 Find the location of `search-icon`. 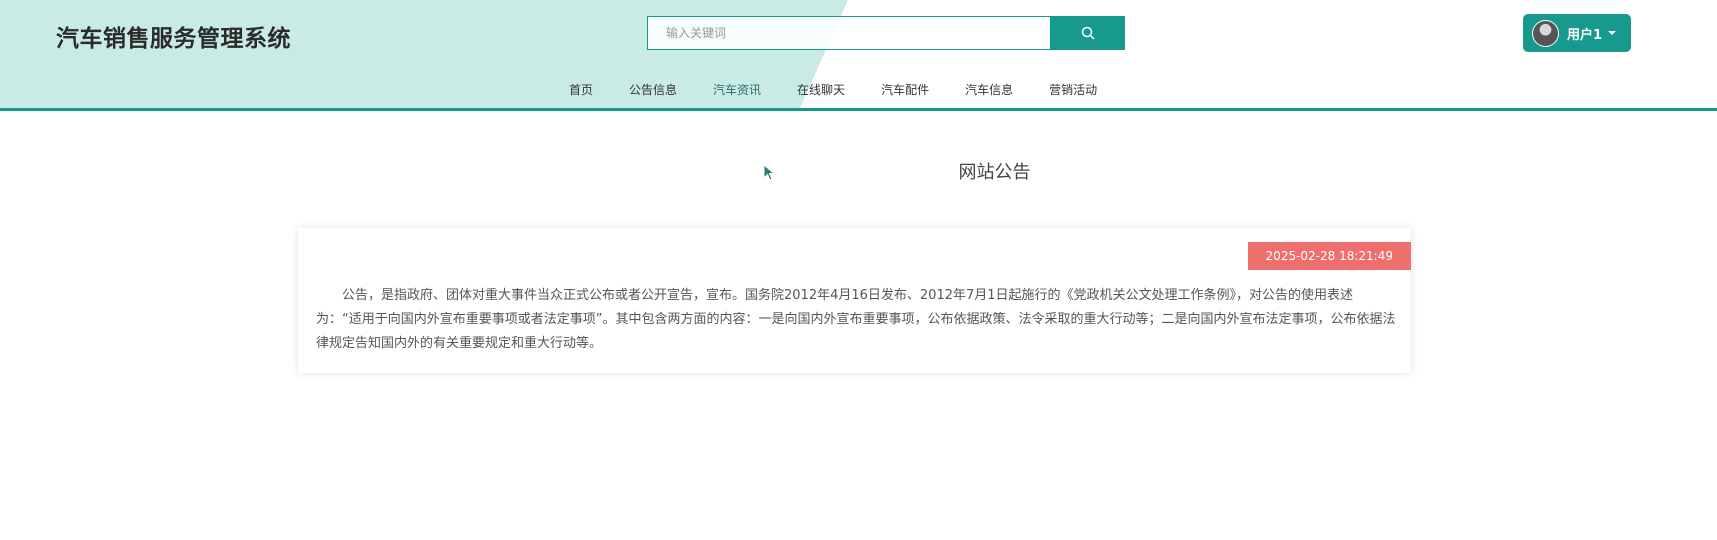

search-icon is located at coordinates (1088, 33).